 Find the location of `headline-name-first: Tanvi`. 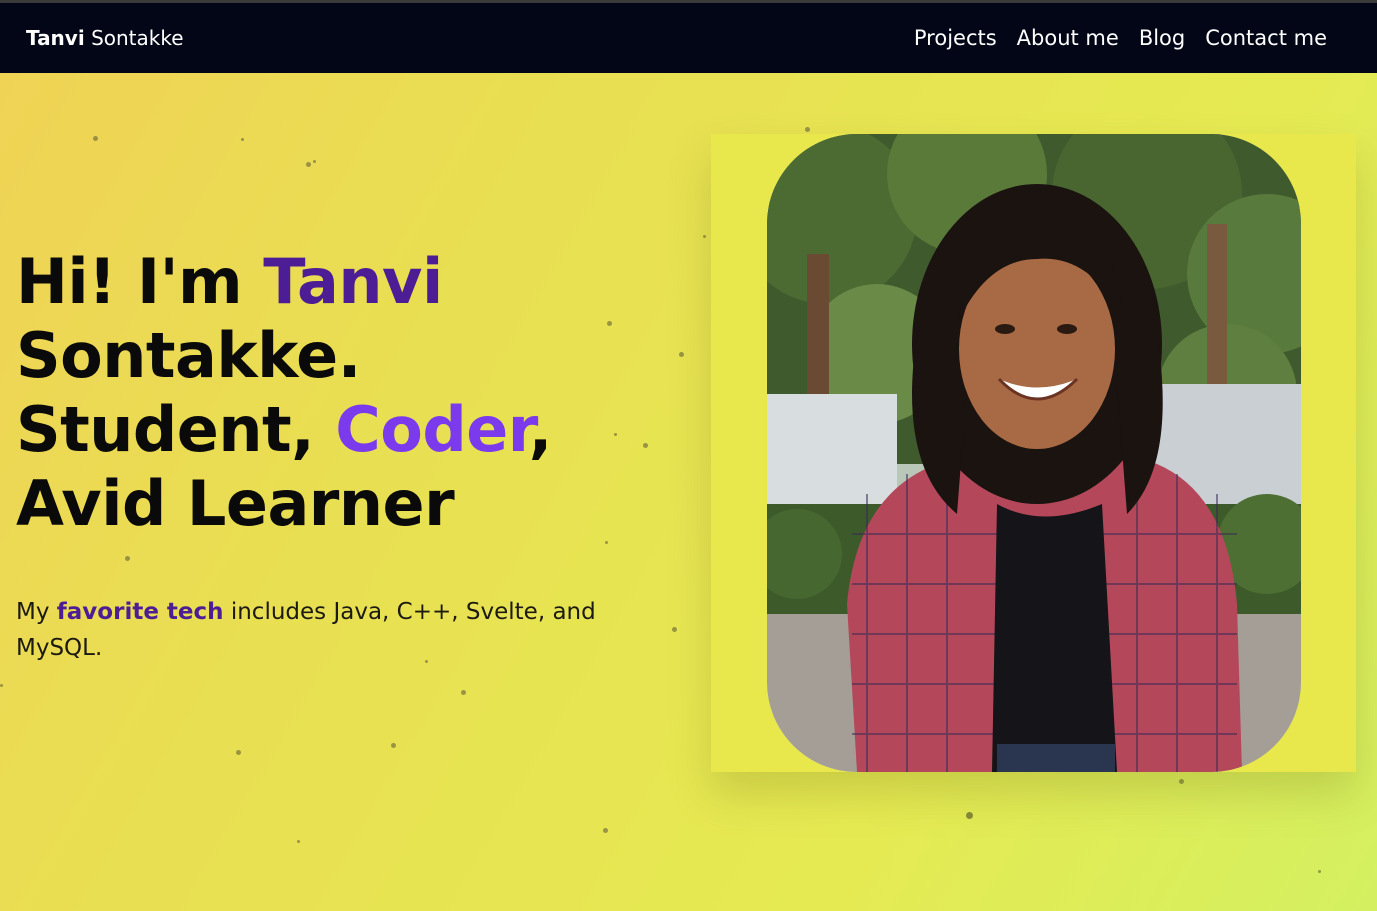

headline-name-first: Tanvi is located at coordinates (353, 281).